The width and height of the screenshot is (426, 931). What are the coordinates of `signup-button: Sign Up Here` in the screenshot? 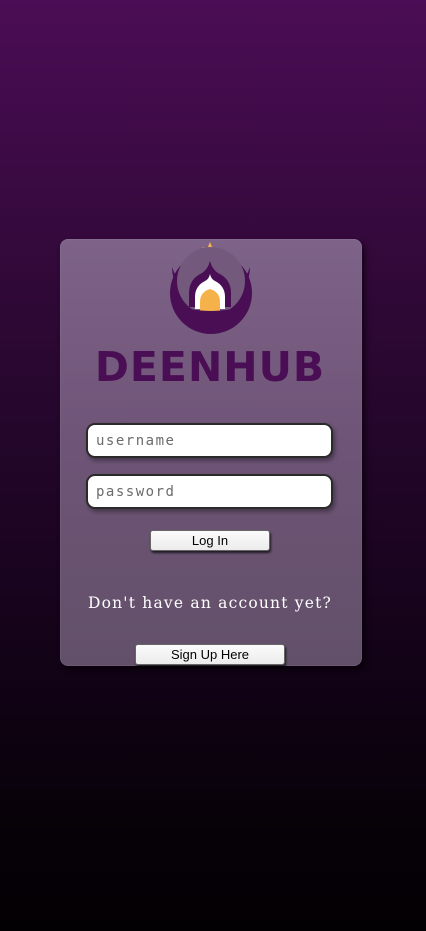 It's located at (210, 654).